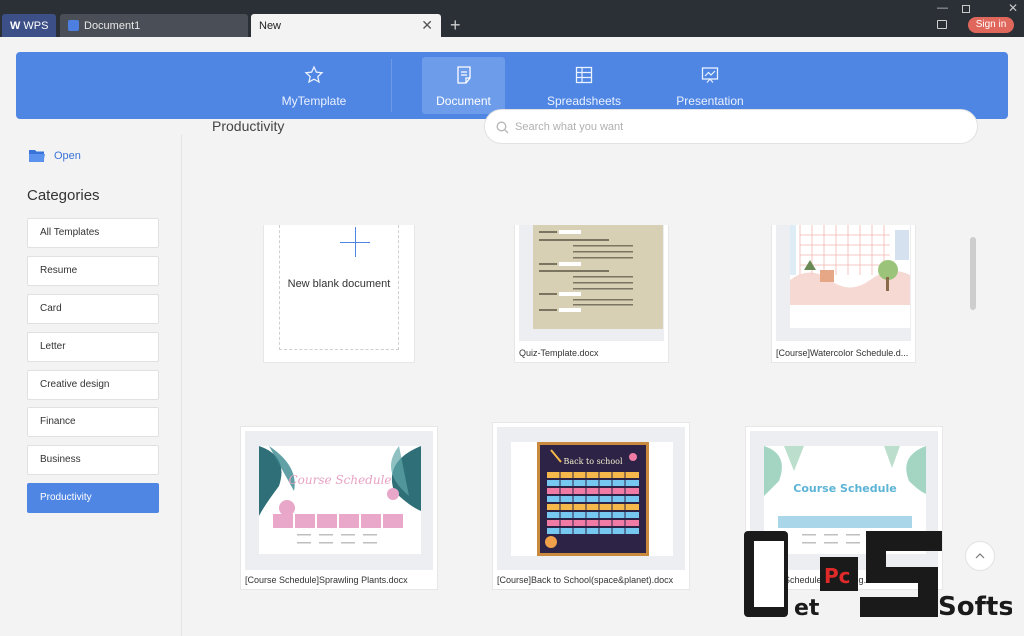  Describe the element at coordinates (93, 460) in the screenshot. I see `category-business: Business` at that location.